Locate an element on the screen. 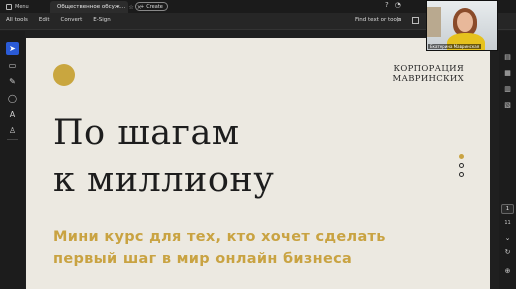 The width and height of the screenshot is (516, 289). select-cursor-icon: ➤ is located at coordinates (12, 48).